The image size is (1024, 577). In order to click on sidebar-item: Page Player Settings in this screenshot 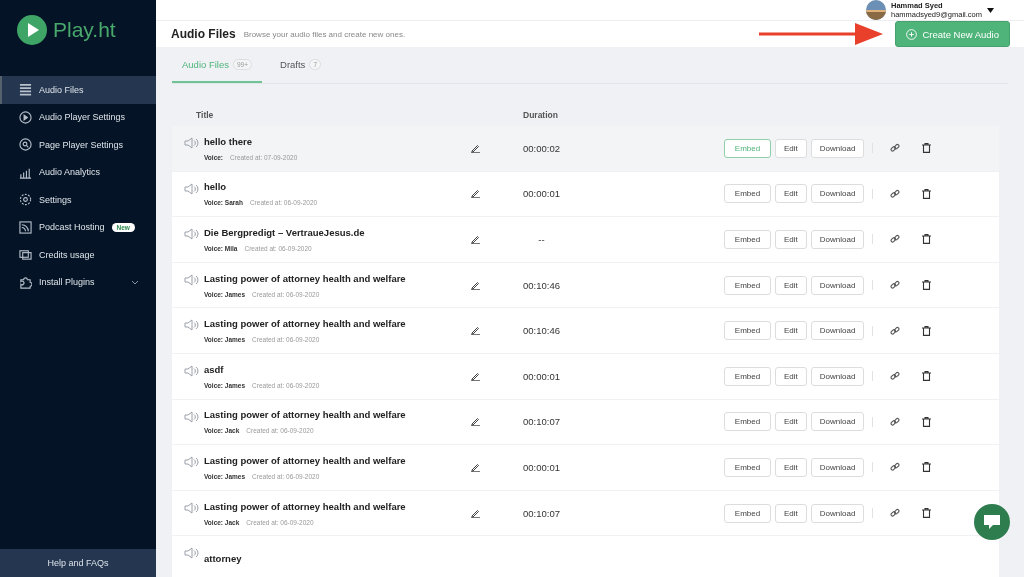, I will do `click(78, 145)`.